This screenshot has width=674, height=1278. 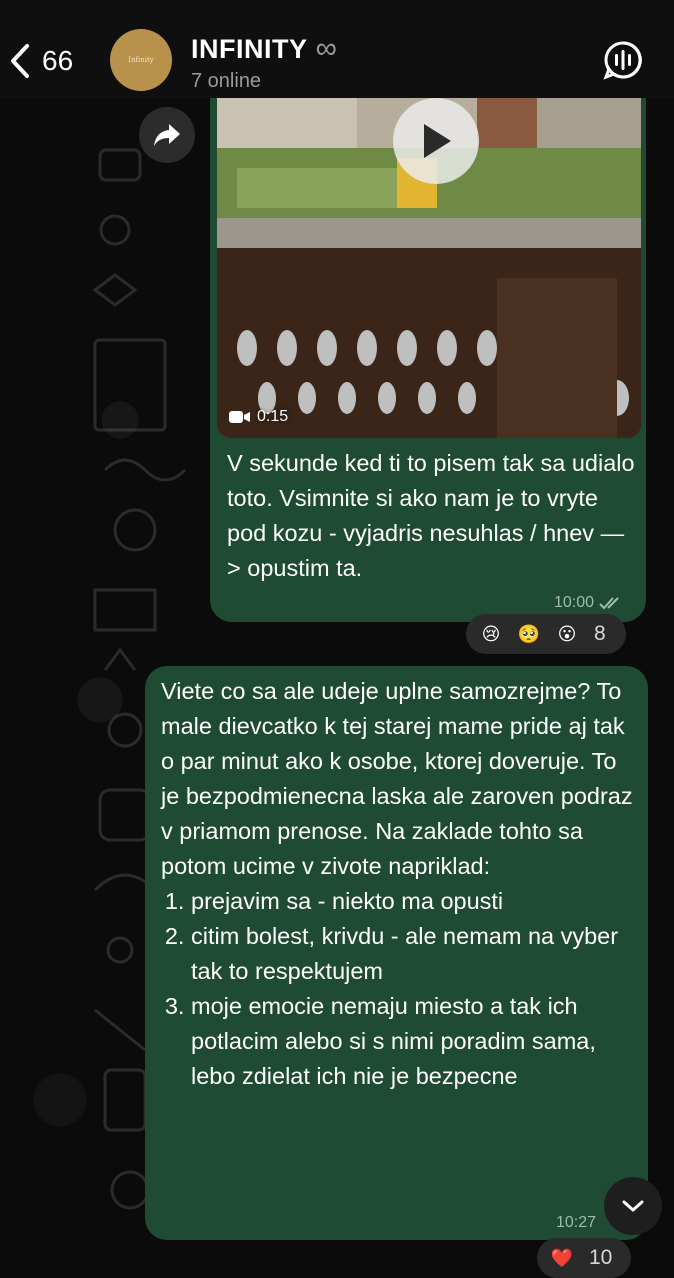 I want to click on video-camera-icon, so click(x=239, y=417).